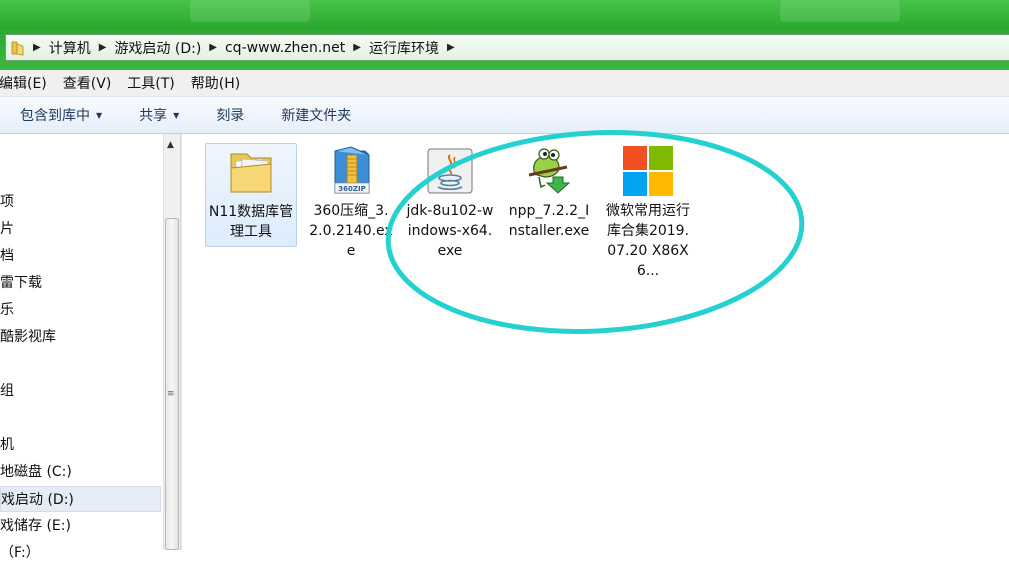  I want to click on file-item: 360ZIP 360压缩_3.2.0.2140.exe, so click(351, 204).